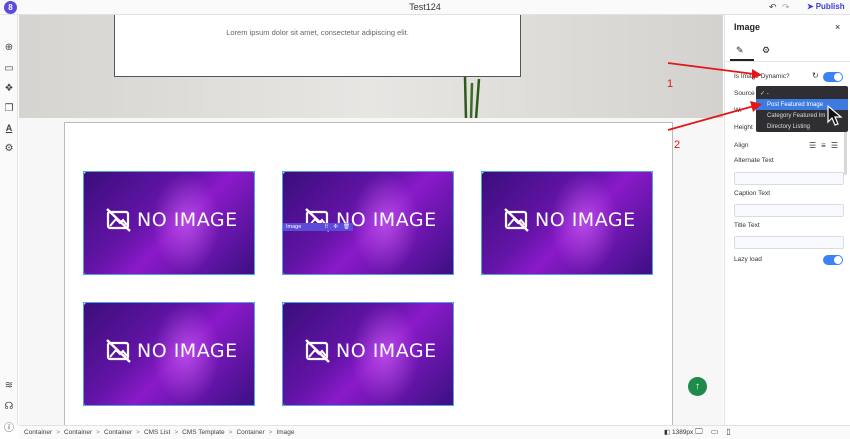 The height and width of the screenshot is (439, 850). I want to click on components-icon: ❖, so click(9, 88).